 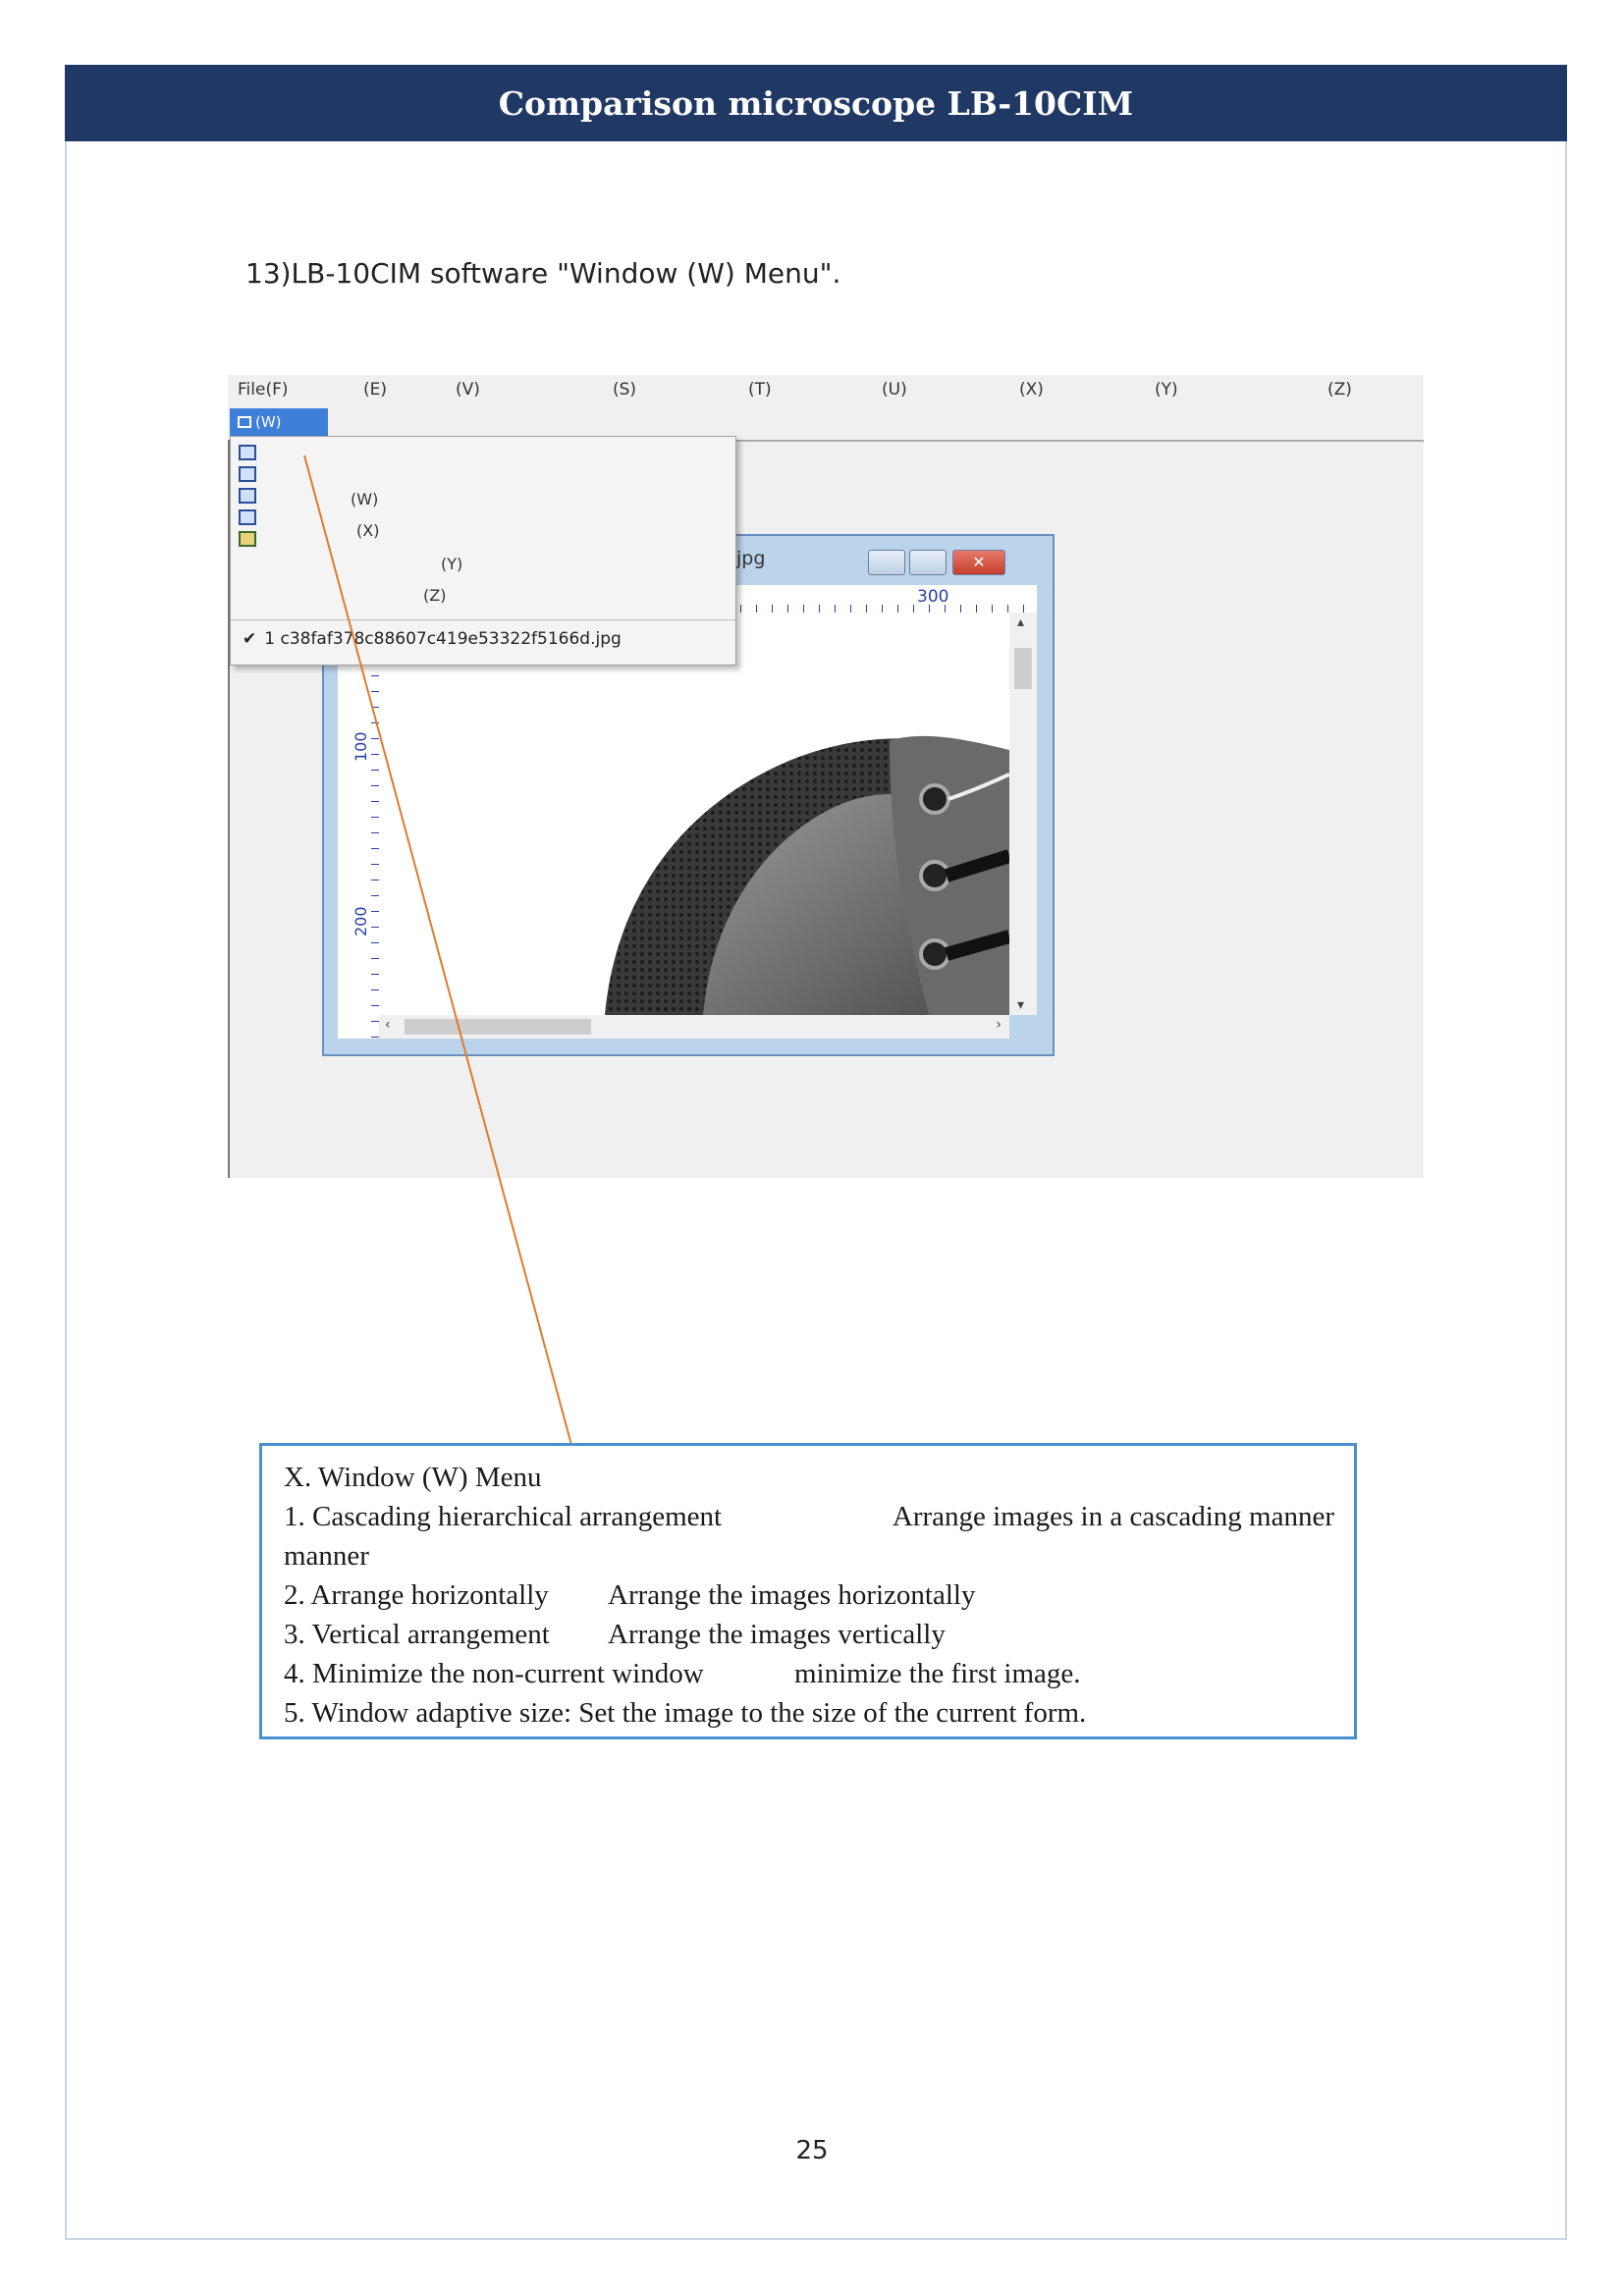 What do you see at coordinates (1031, 390) in the screenshot?
I see `menu-x: (X)` at bounding box center [1031, 390].